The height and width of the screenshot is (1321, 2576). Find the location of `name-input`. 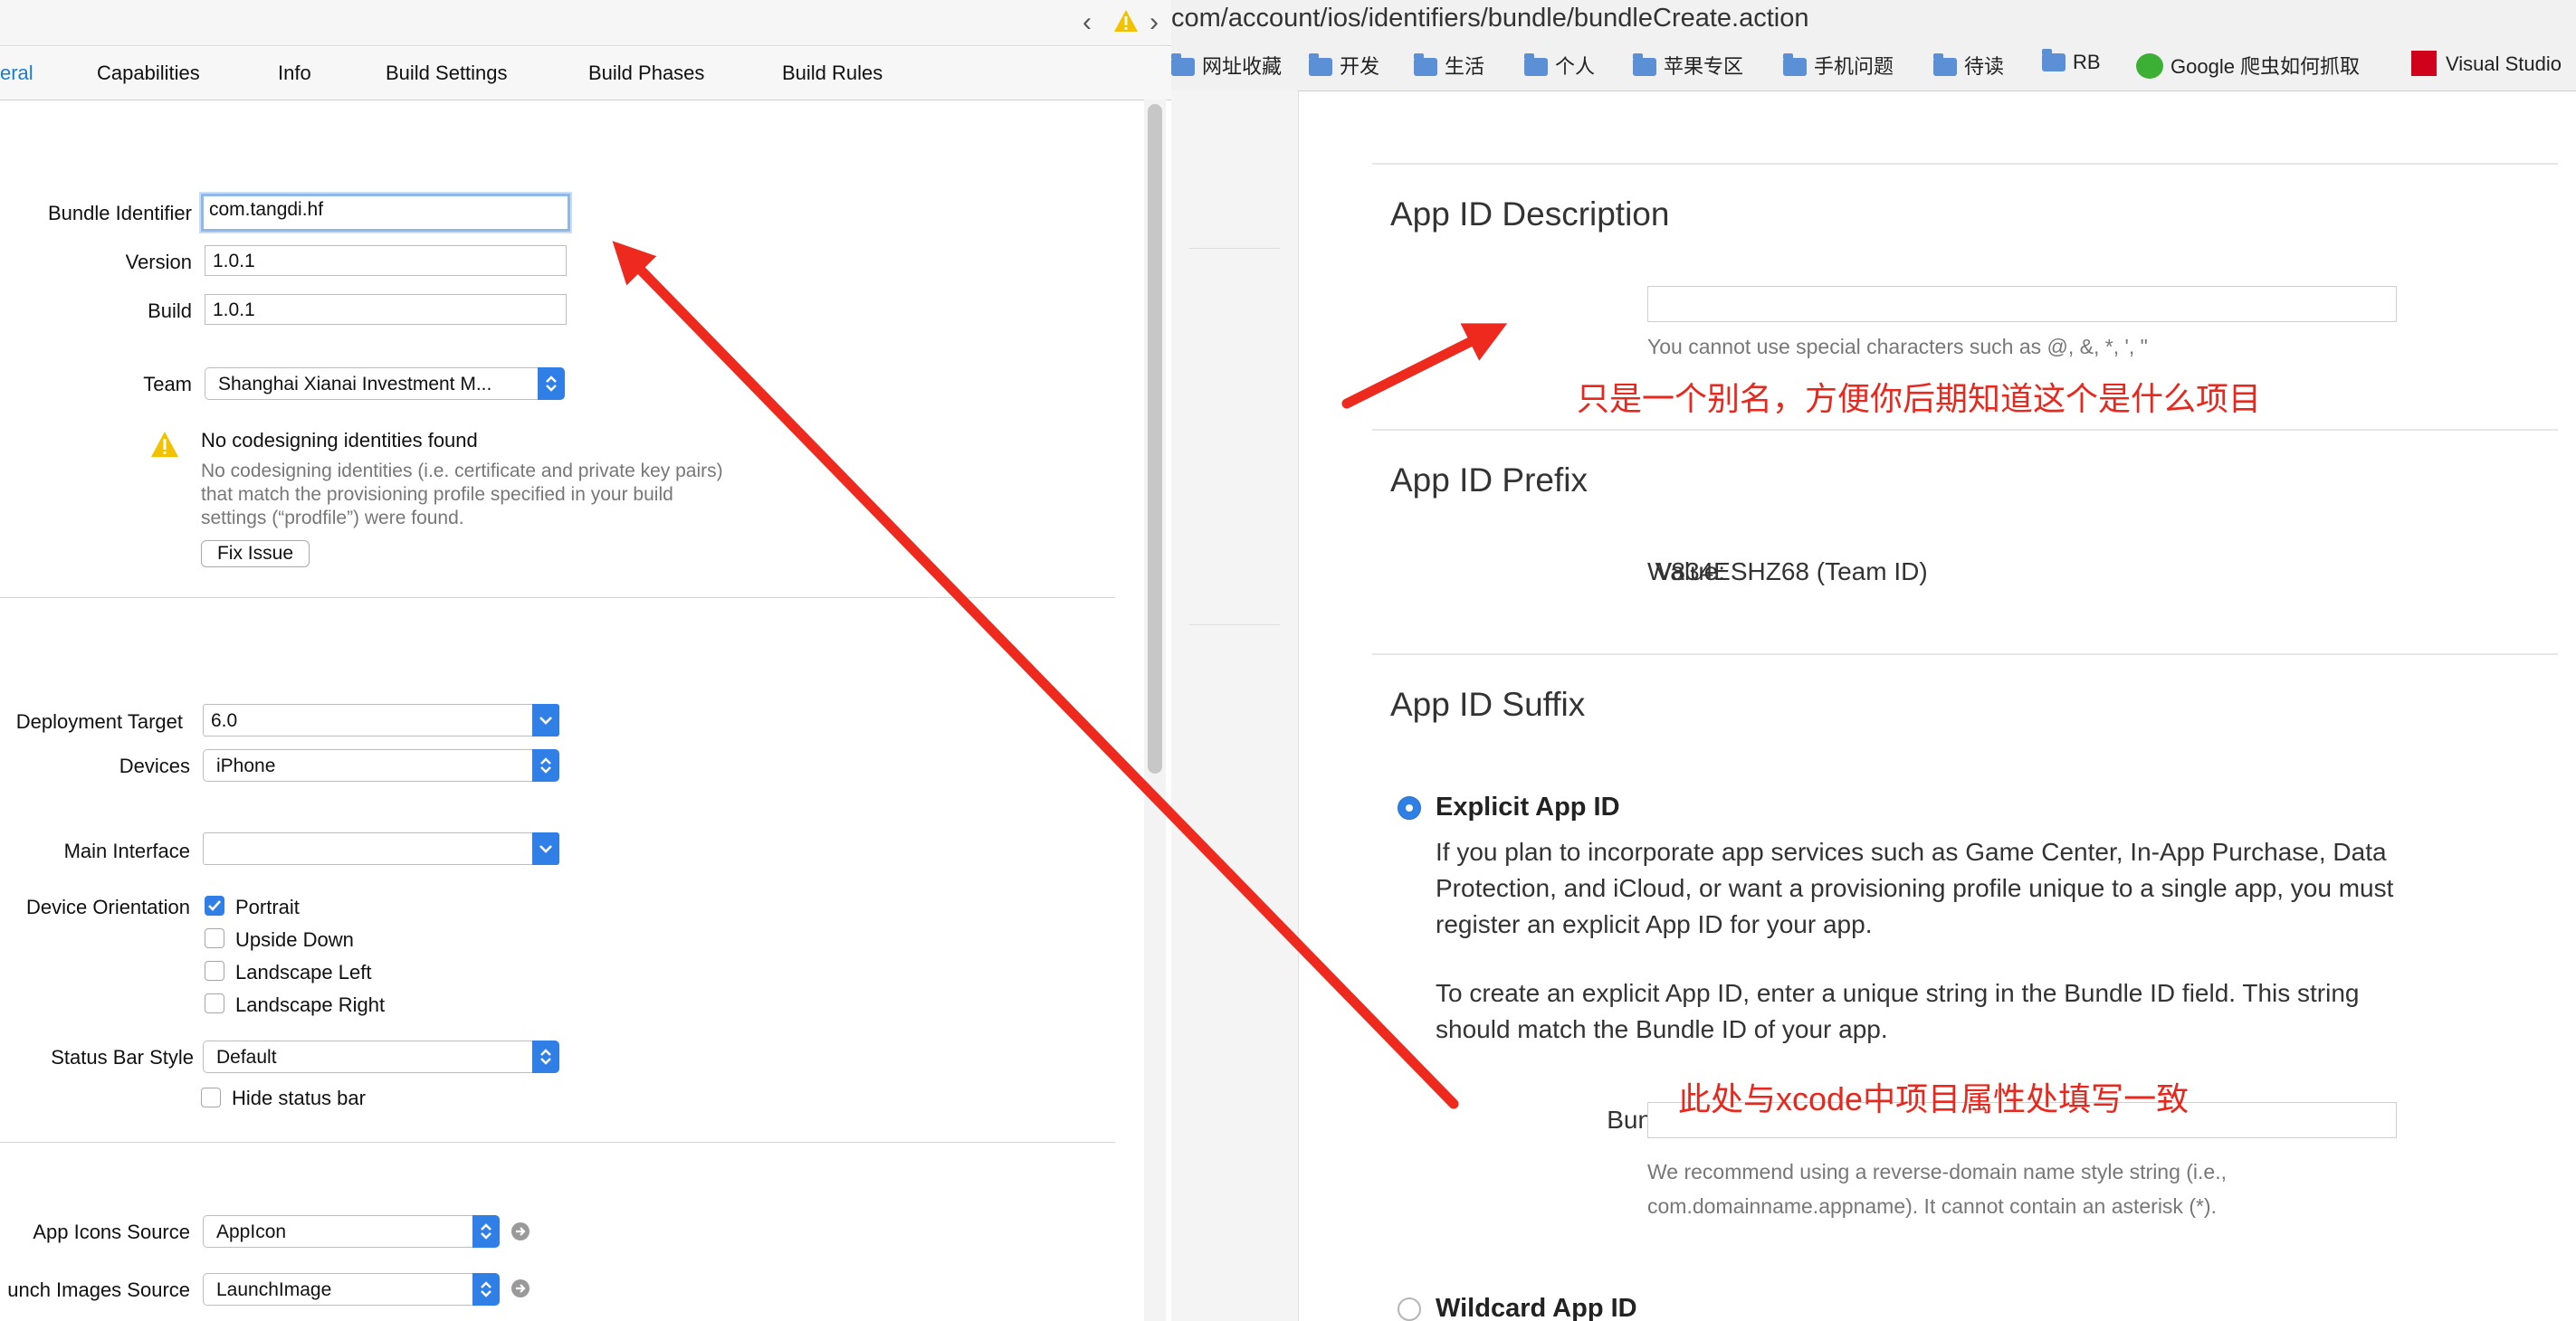

name-input is located at coordinates (2022, 304).